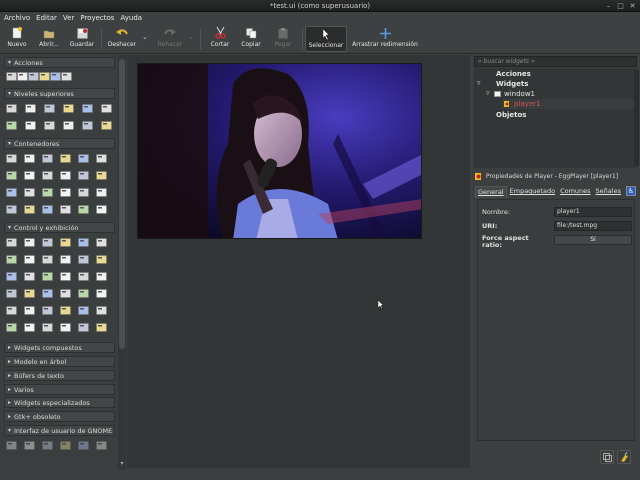 This screenshot has height=480, width=640. I want to click on tree-item-objetos: Objetos, so click(511, 115).